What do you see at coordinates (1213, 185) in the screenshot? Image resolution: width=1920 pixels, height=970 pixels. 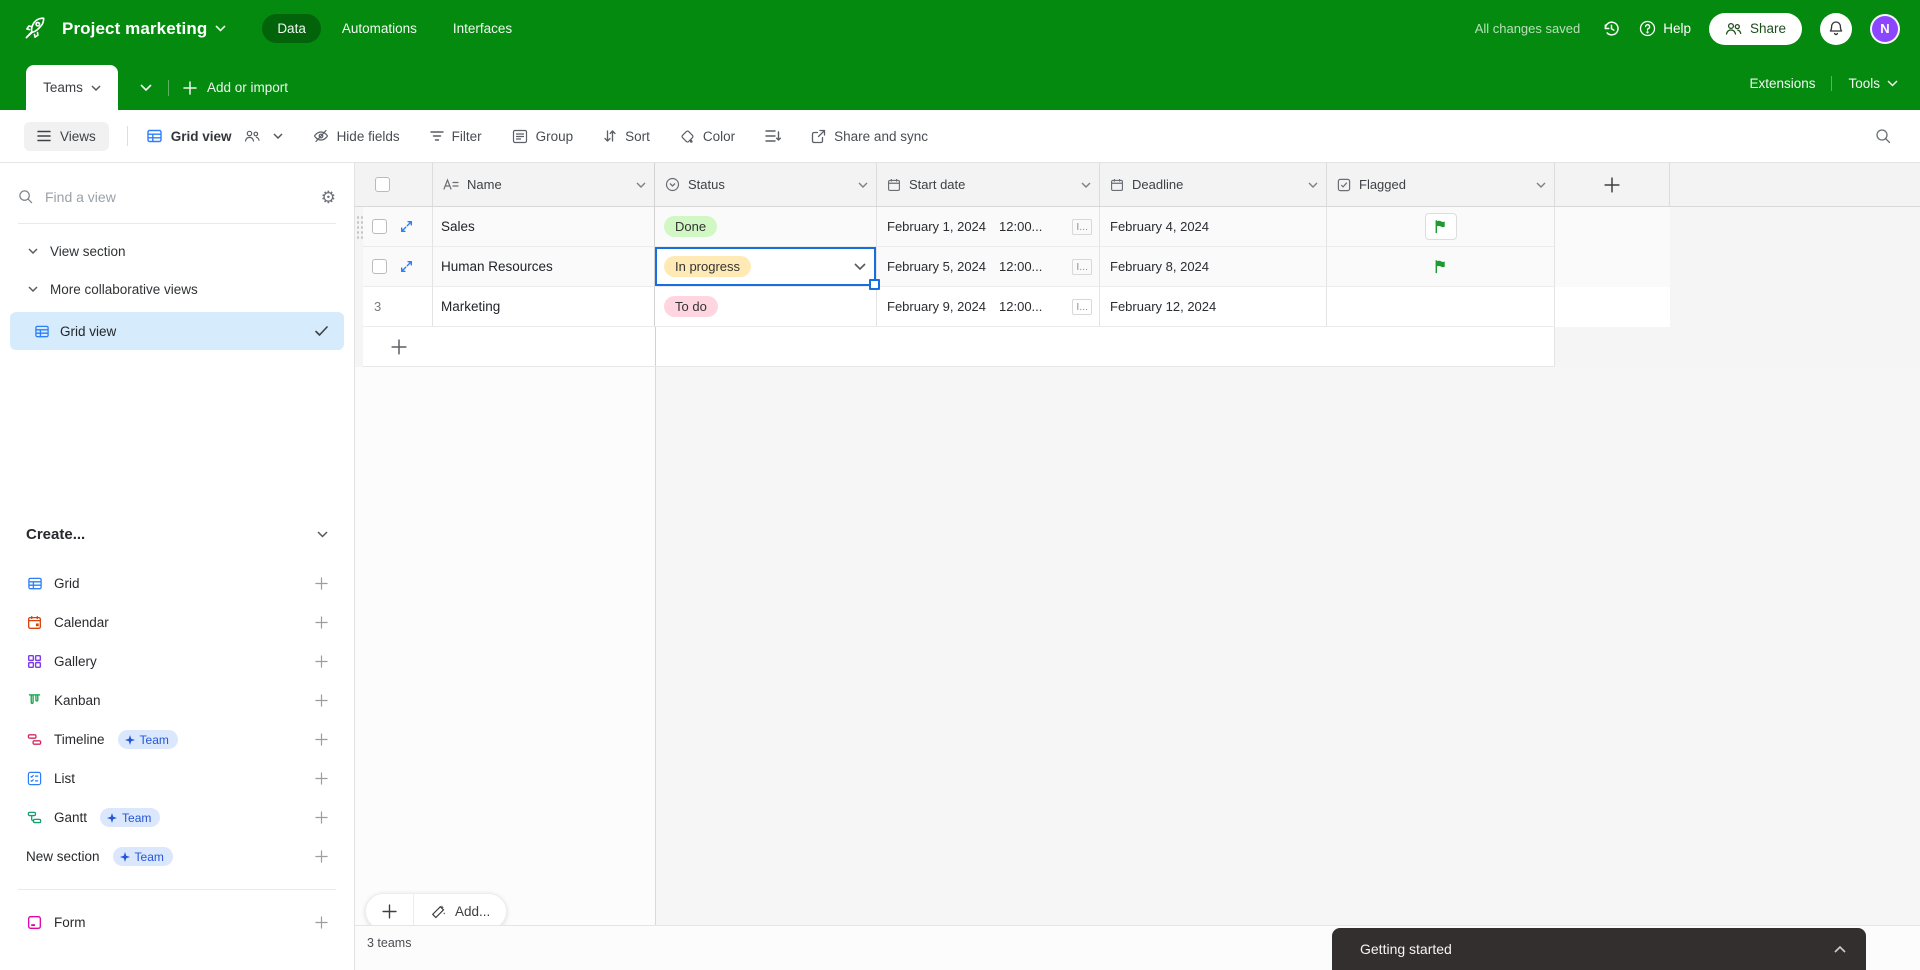 I see `column-header-deadline: Deadline` at bounding box center [1213, 185].